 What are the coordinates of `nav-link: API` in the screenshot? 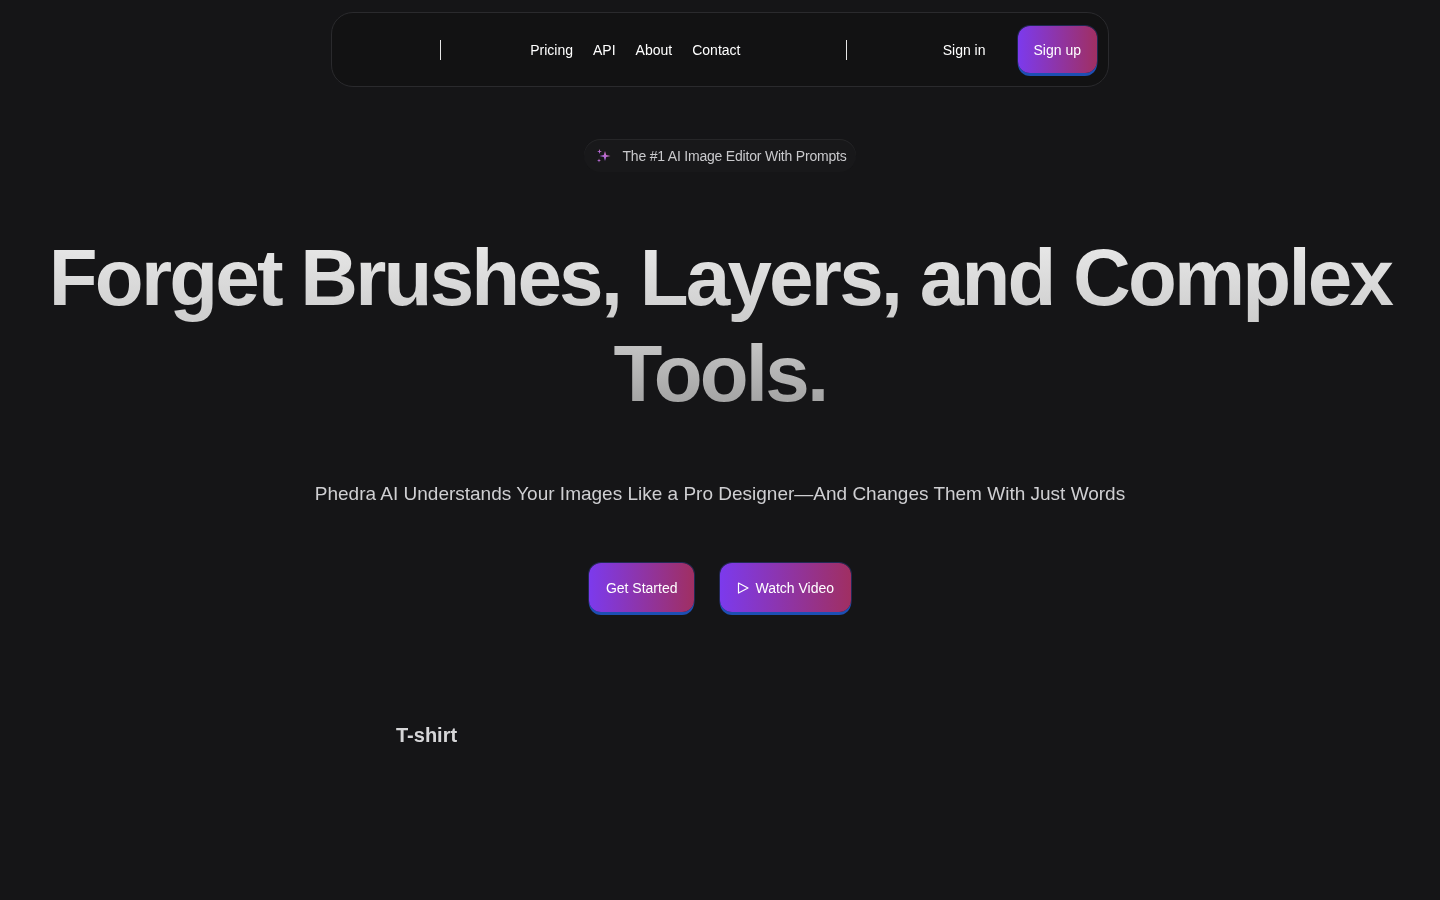 It's located at (604, 49).